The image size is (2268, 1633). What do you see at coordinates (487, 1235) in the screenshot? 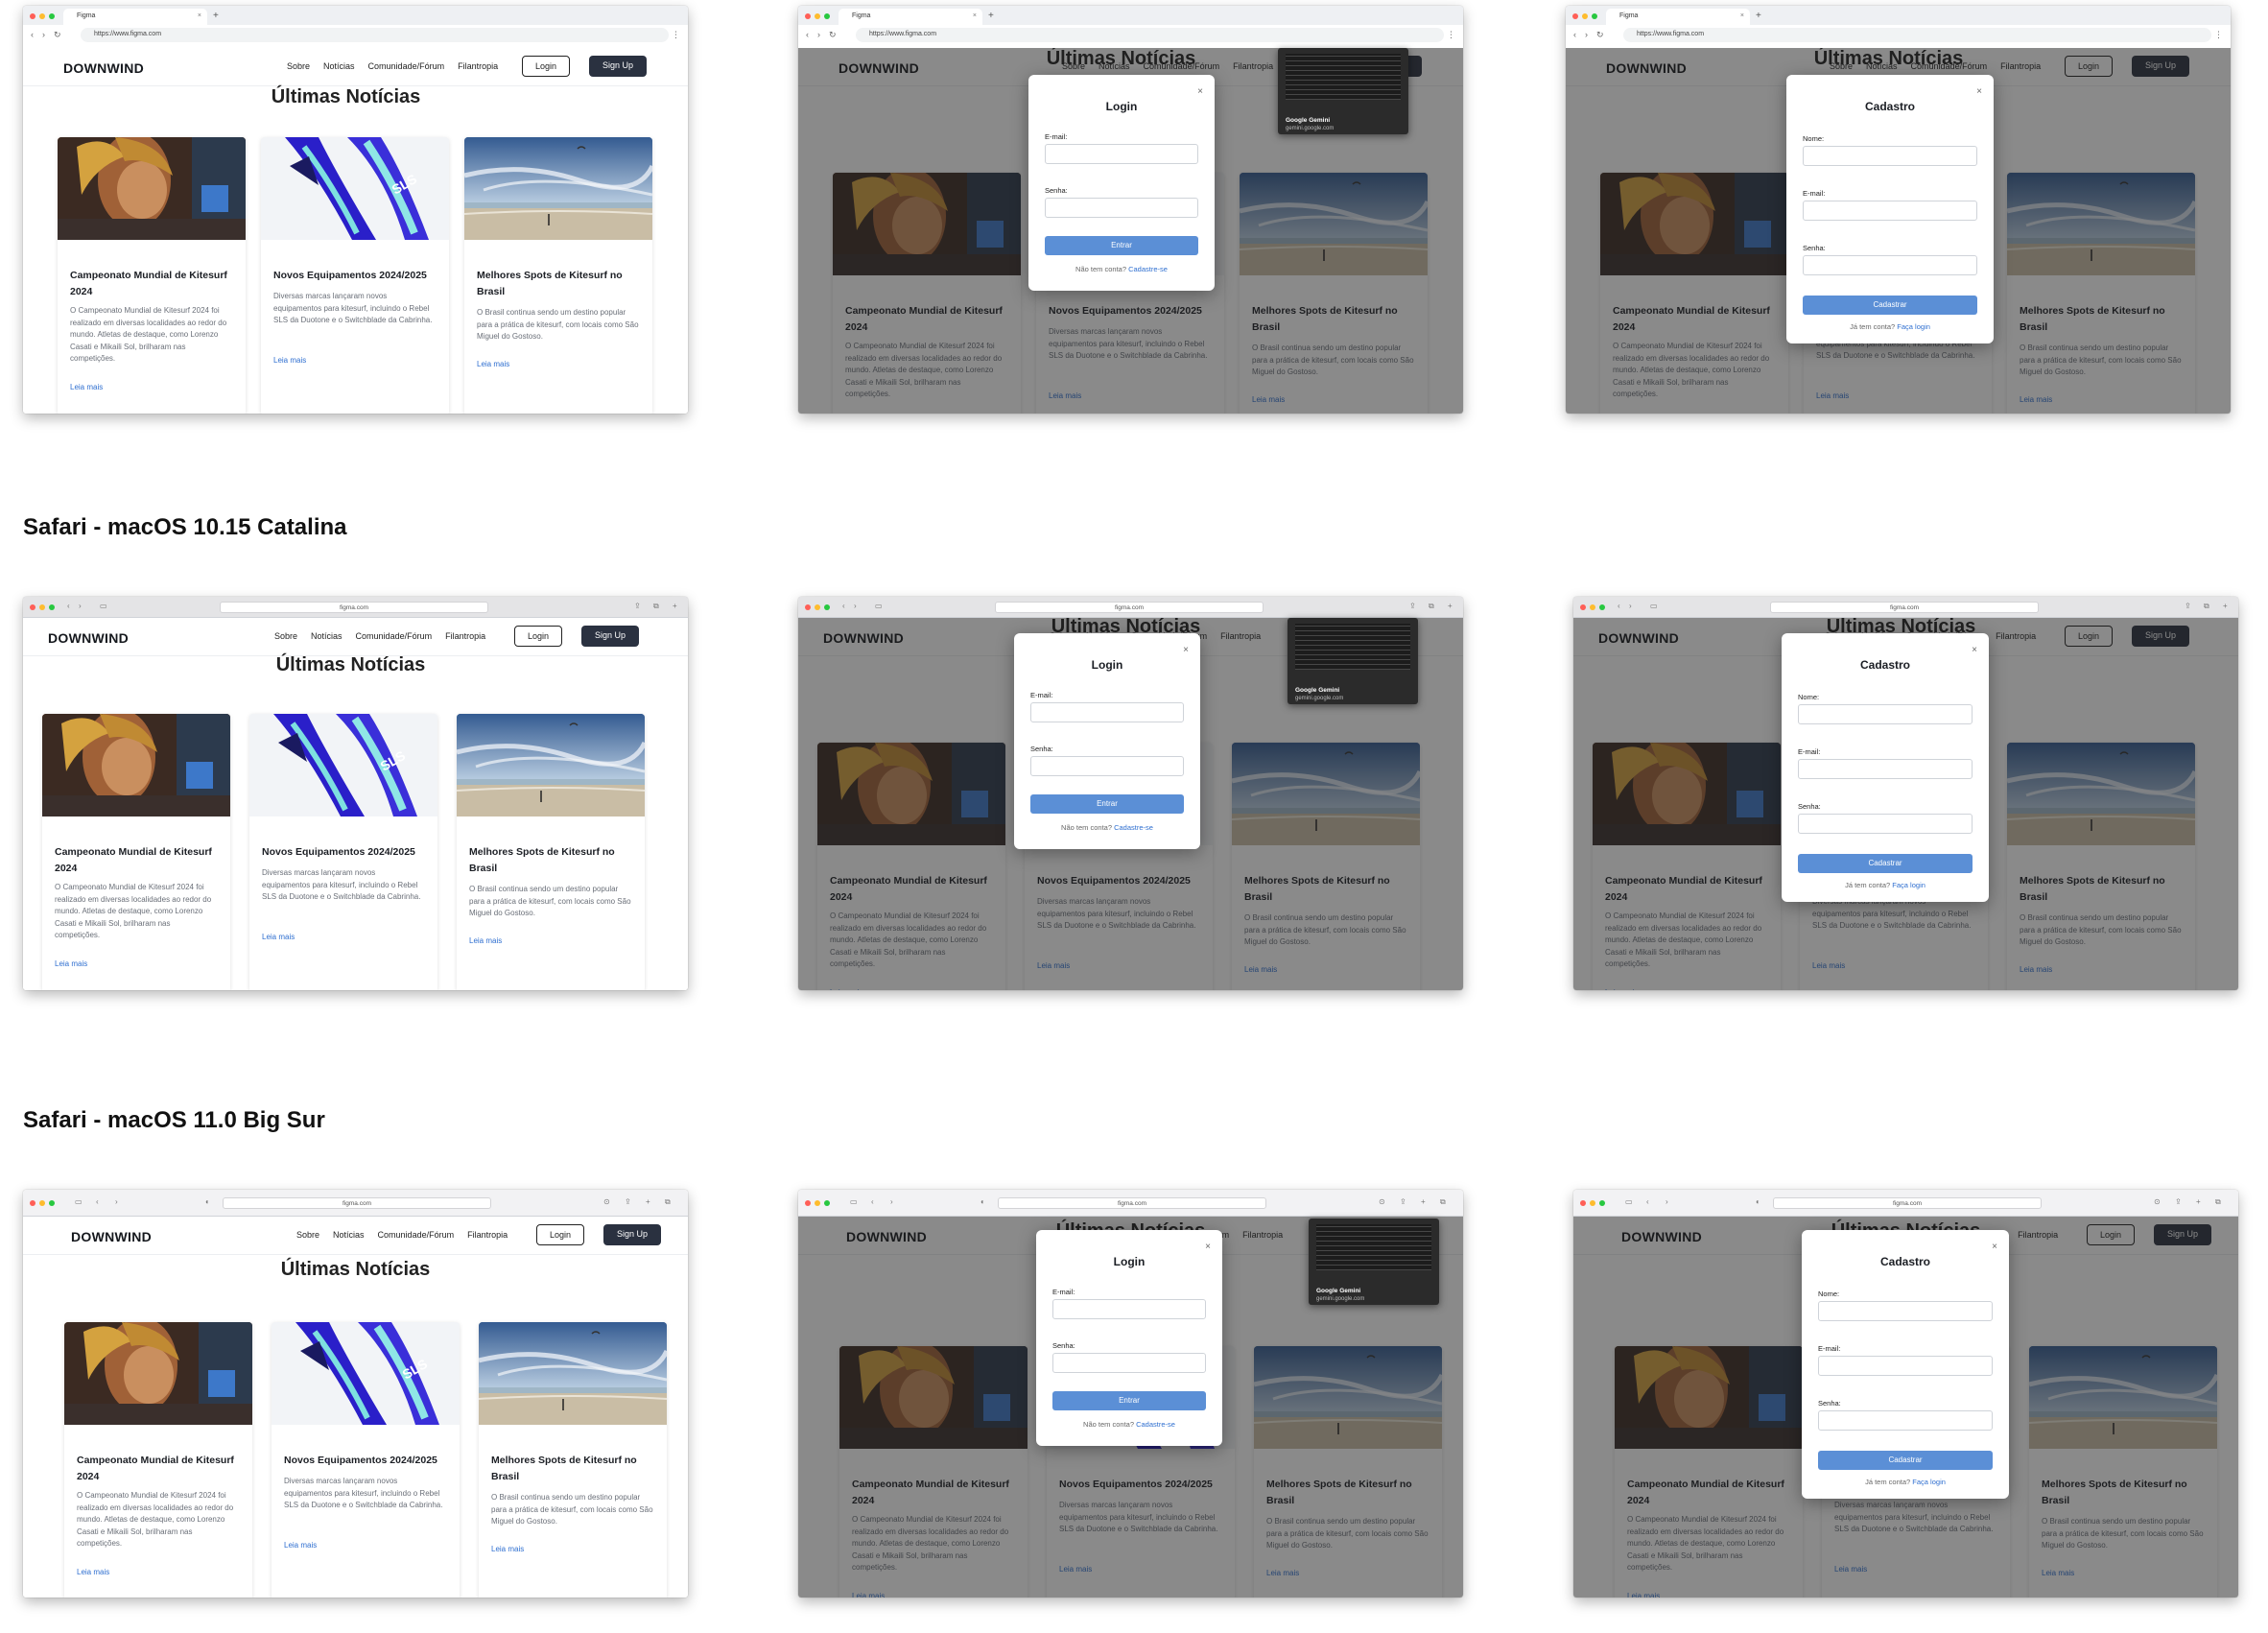
I see `nav-link-3: Filantropia` at bounding box center [487, 1235].